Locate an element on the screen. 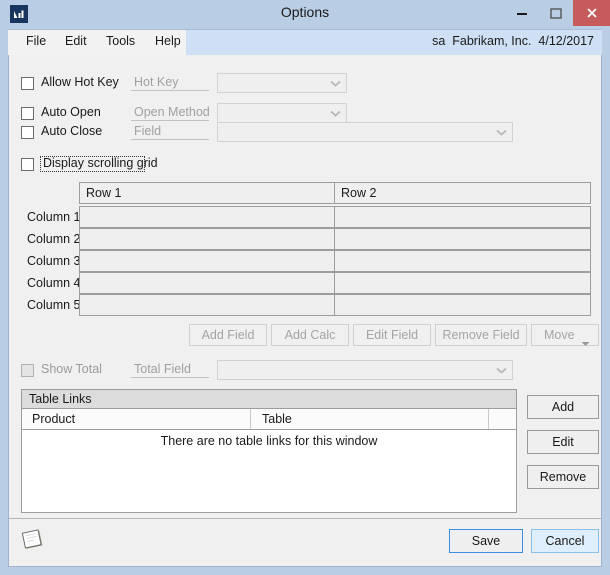  grid-row-label-column3: Column 3 is located at coordinates (54, 261).